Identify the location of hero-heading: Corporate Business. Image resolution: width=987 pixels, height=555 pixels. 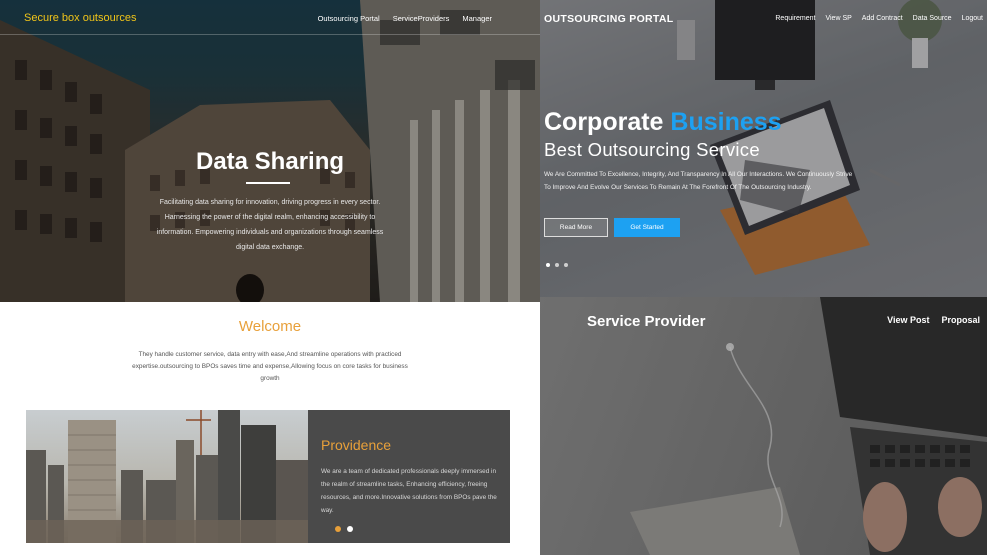
(663, 122).